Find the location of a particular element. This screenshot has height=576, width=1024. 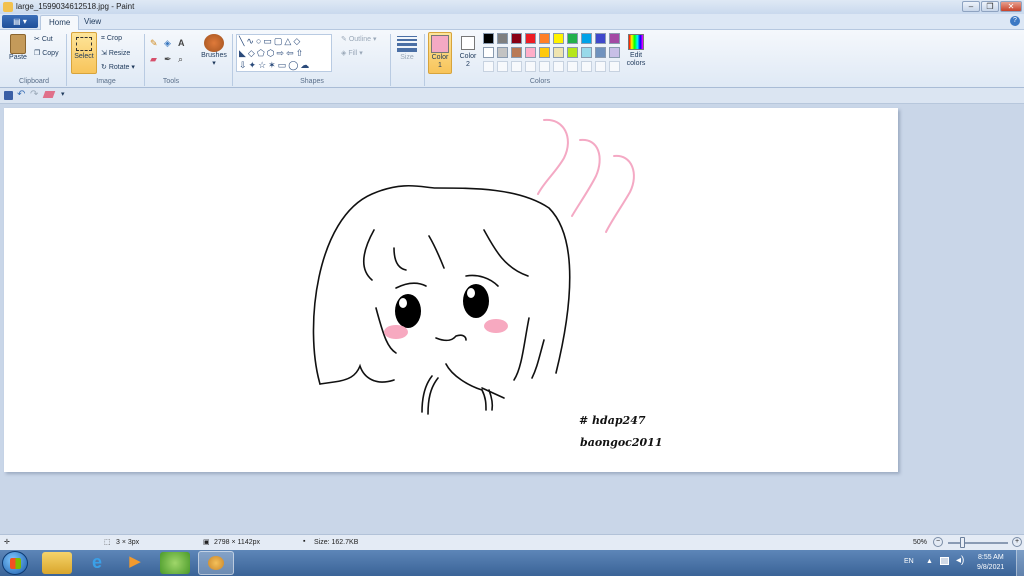

maximize-button: ❐ is located at coordinates (990, 6).